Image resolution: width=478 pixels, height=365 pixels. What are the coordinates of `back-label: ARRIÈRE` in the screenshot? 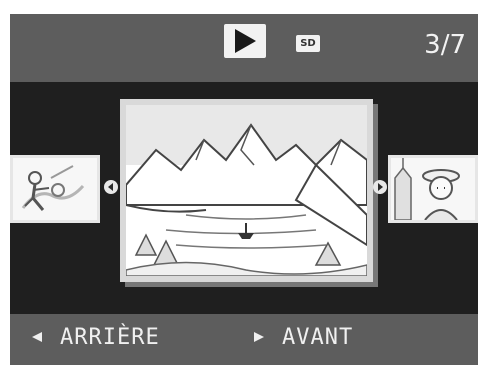 It's located at (110, 337).